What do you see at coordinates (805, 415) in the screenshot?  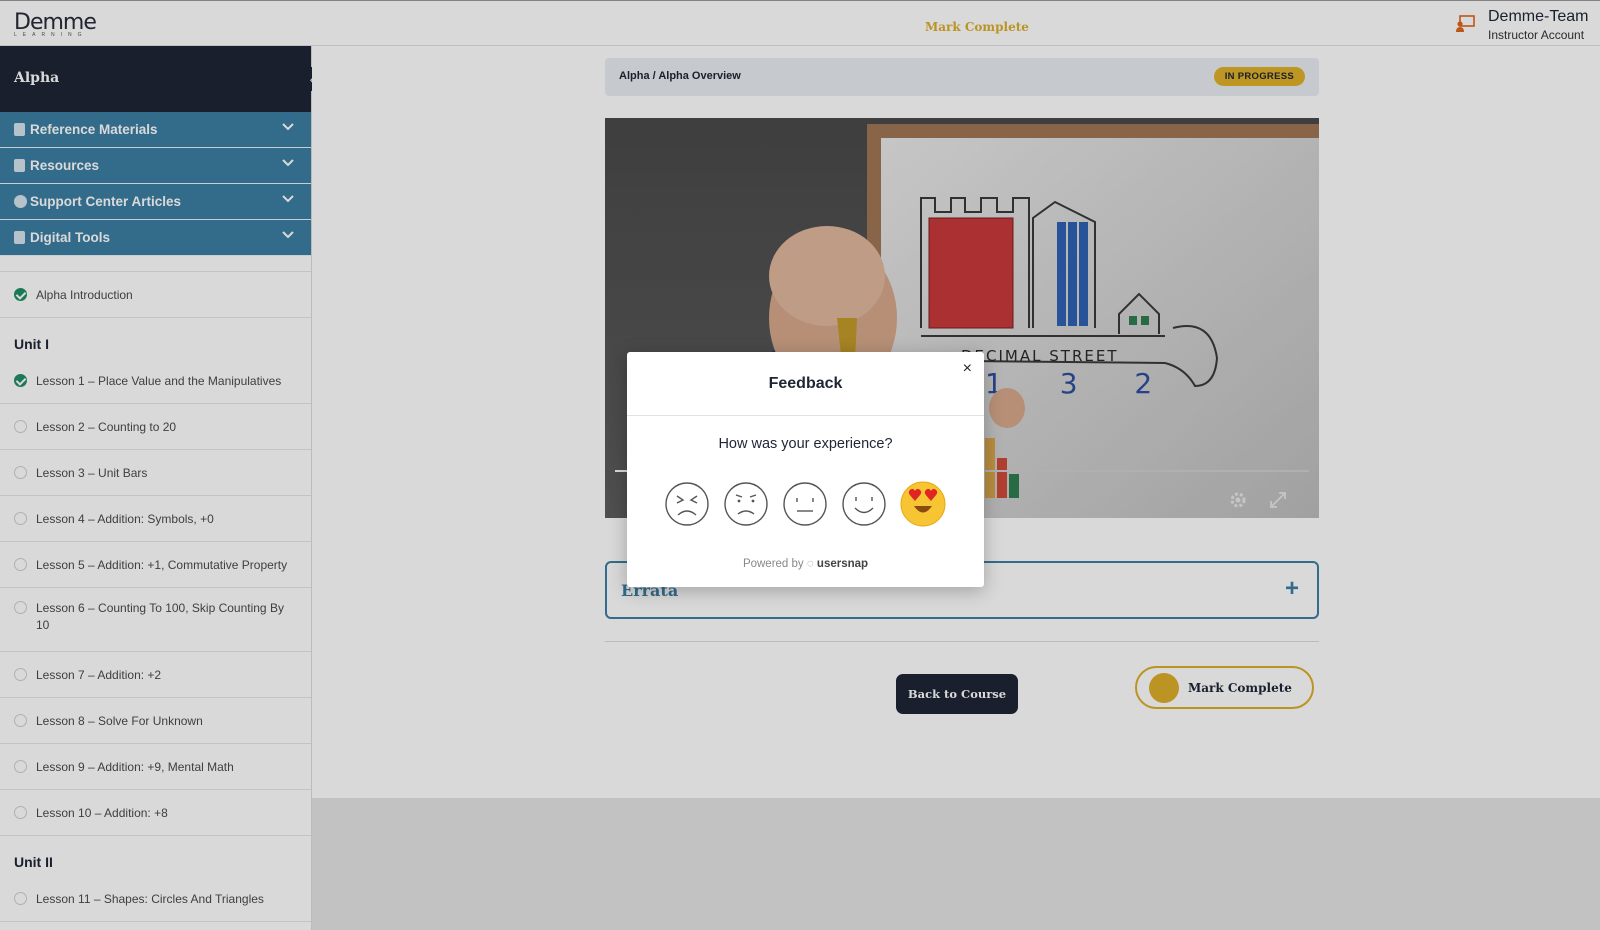 I see `modal-divider` at bounding box center [805, 415].